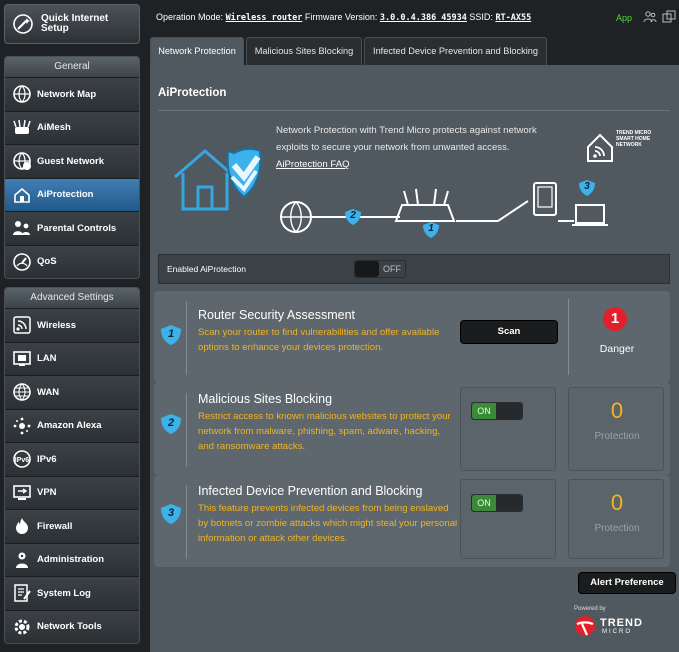  What do you see at coordinates (650, 18) in the screenshot?
I see `users-icon` at bounding box center [650, 18].